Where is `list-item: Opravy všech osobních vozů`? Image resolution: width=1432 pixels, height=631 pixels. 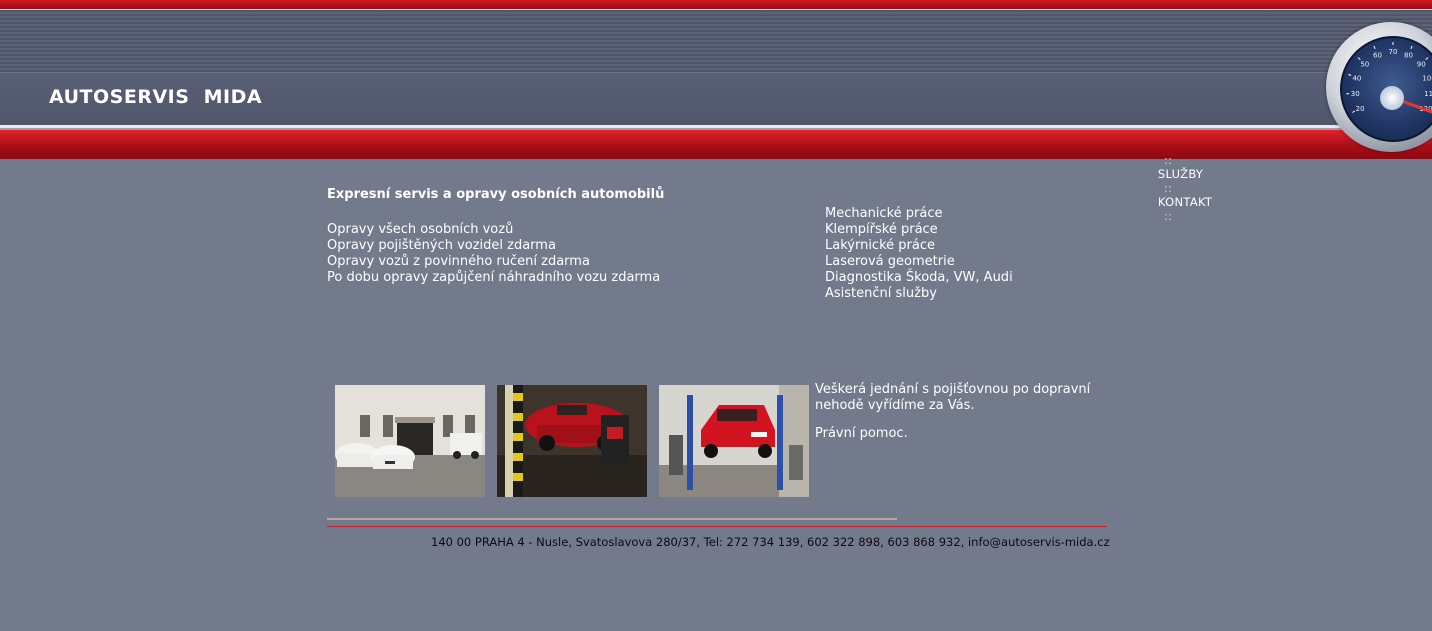 list-item: Opravy všech osobních vozů is located at coordinates (420, 229).